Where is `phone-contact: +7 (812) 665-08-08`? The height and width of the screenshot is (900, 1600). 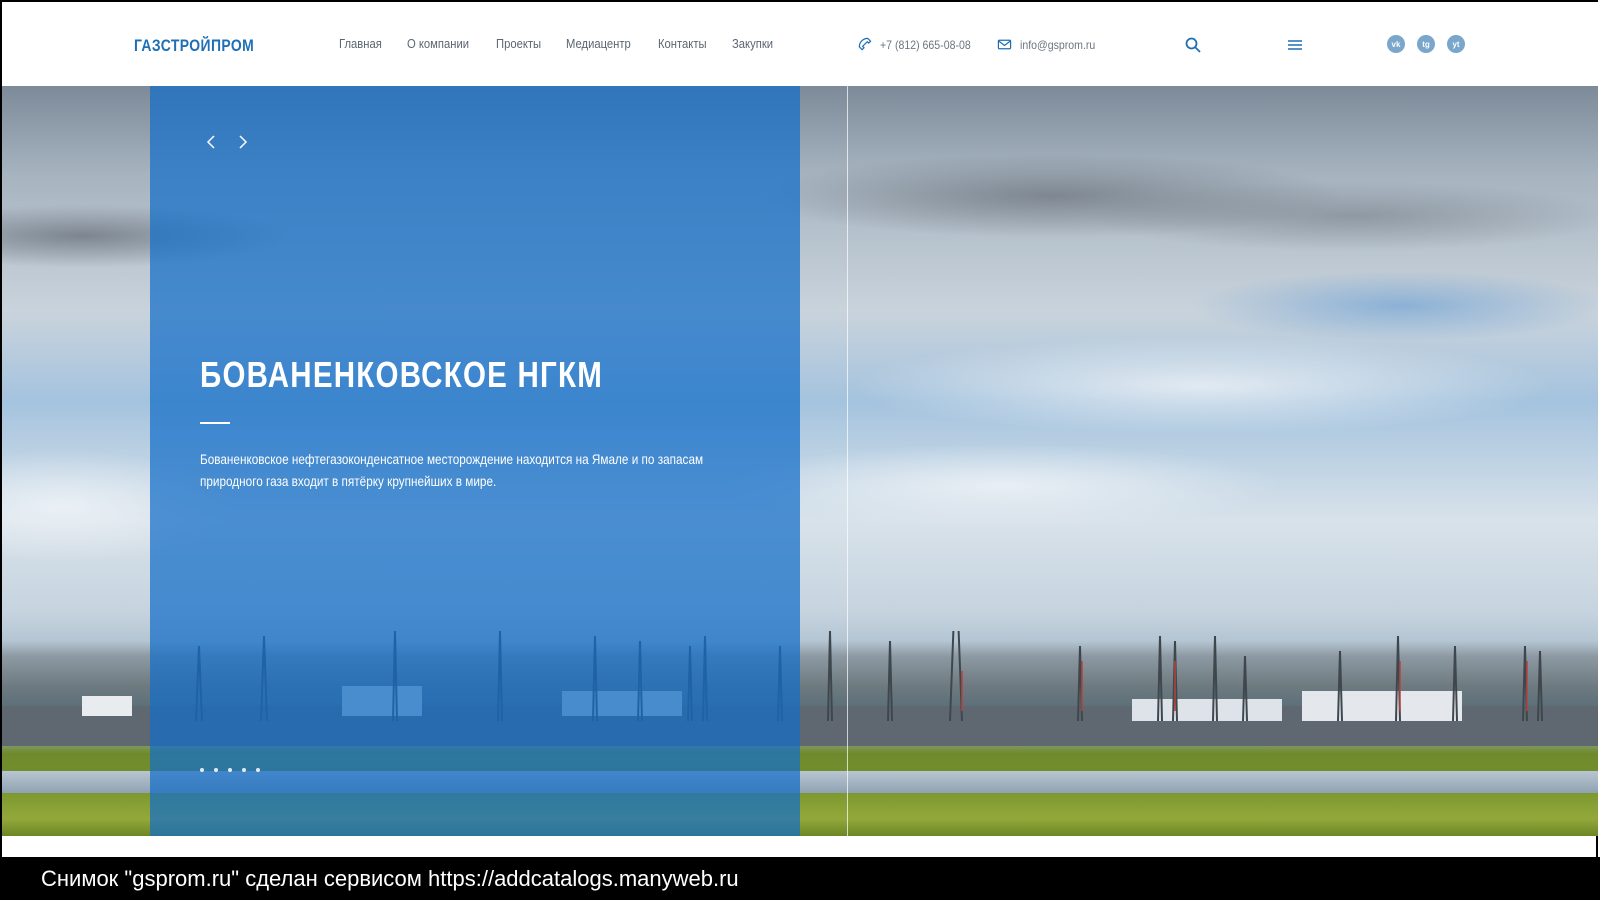
phone-contact: +7 (812) 665-08-08 is located at coordinates (920, 44).